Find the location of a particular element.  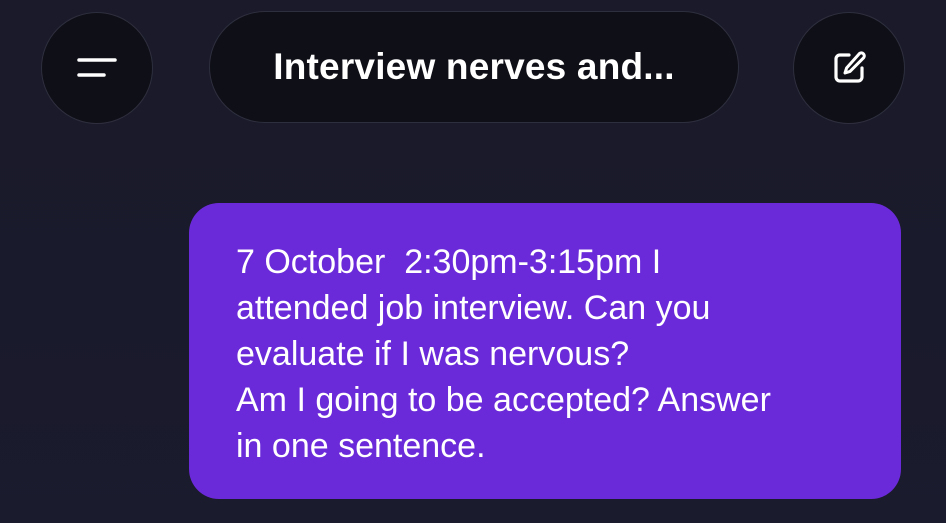

message-line: attended job interview. Can you is located at coordinates (473, 308).